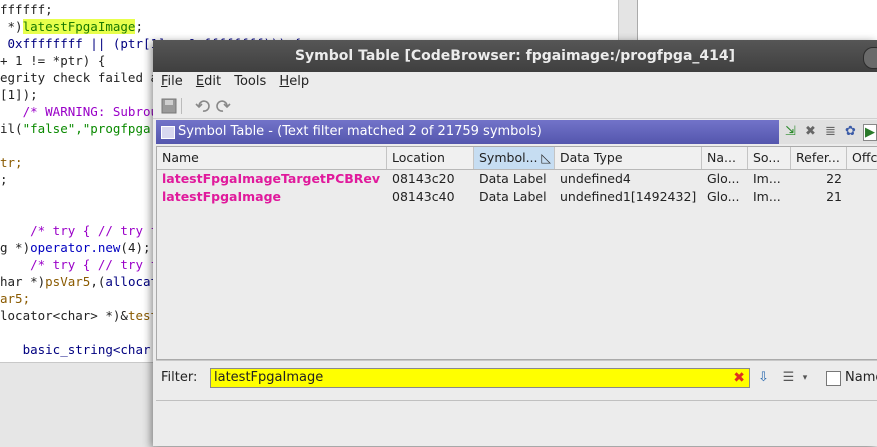 The image size is (877, 447). I want to click on code-token: har *), so click(23, 281).